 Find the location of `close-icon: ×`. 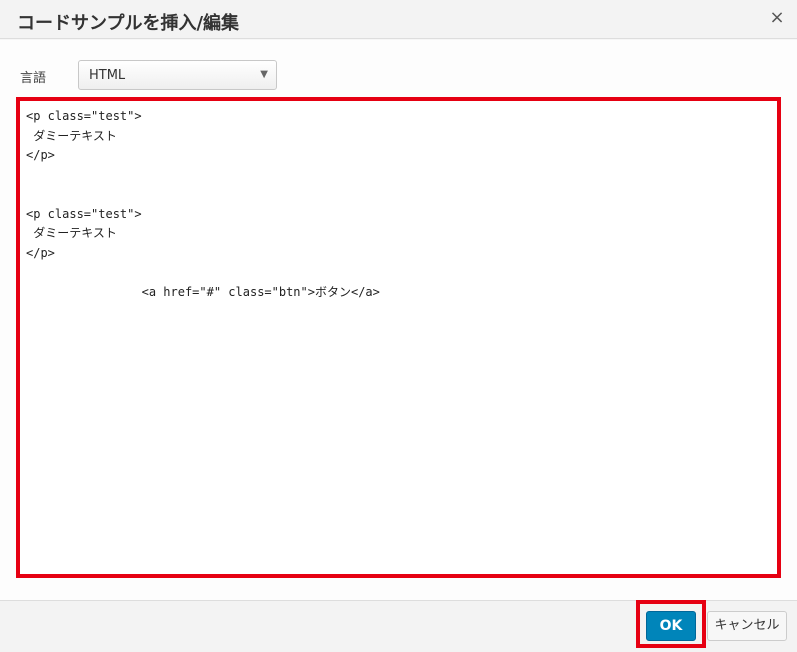

close-icon: × is located at coordinates (777, 18).